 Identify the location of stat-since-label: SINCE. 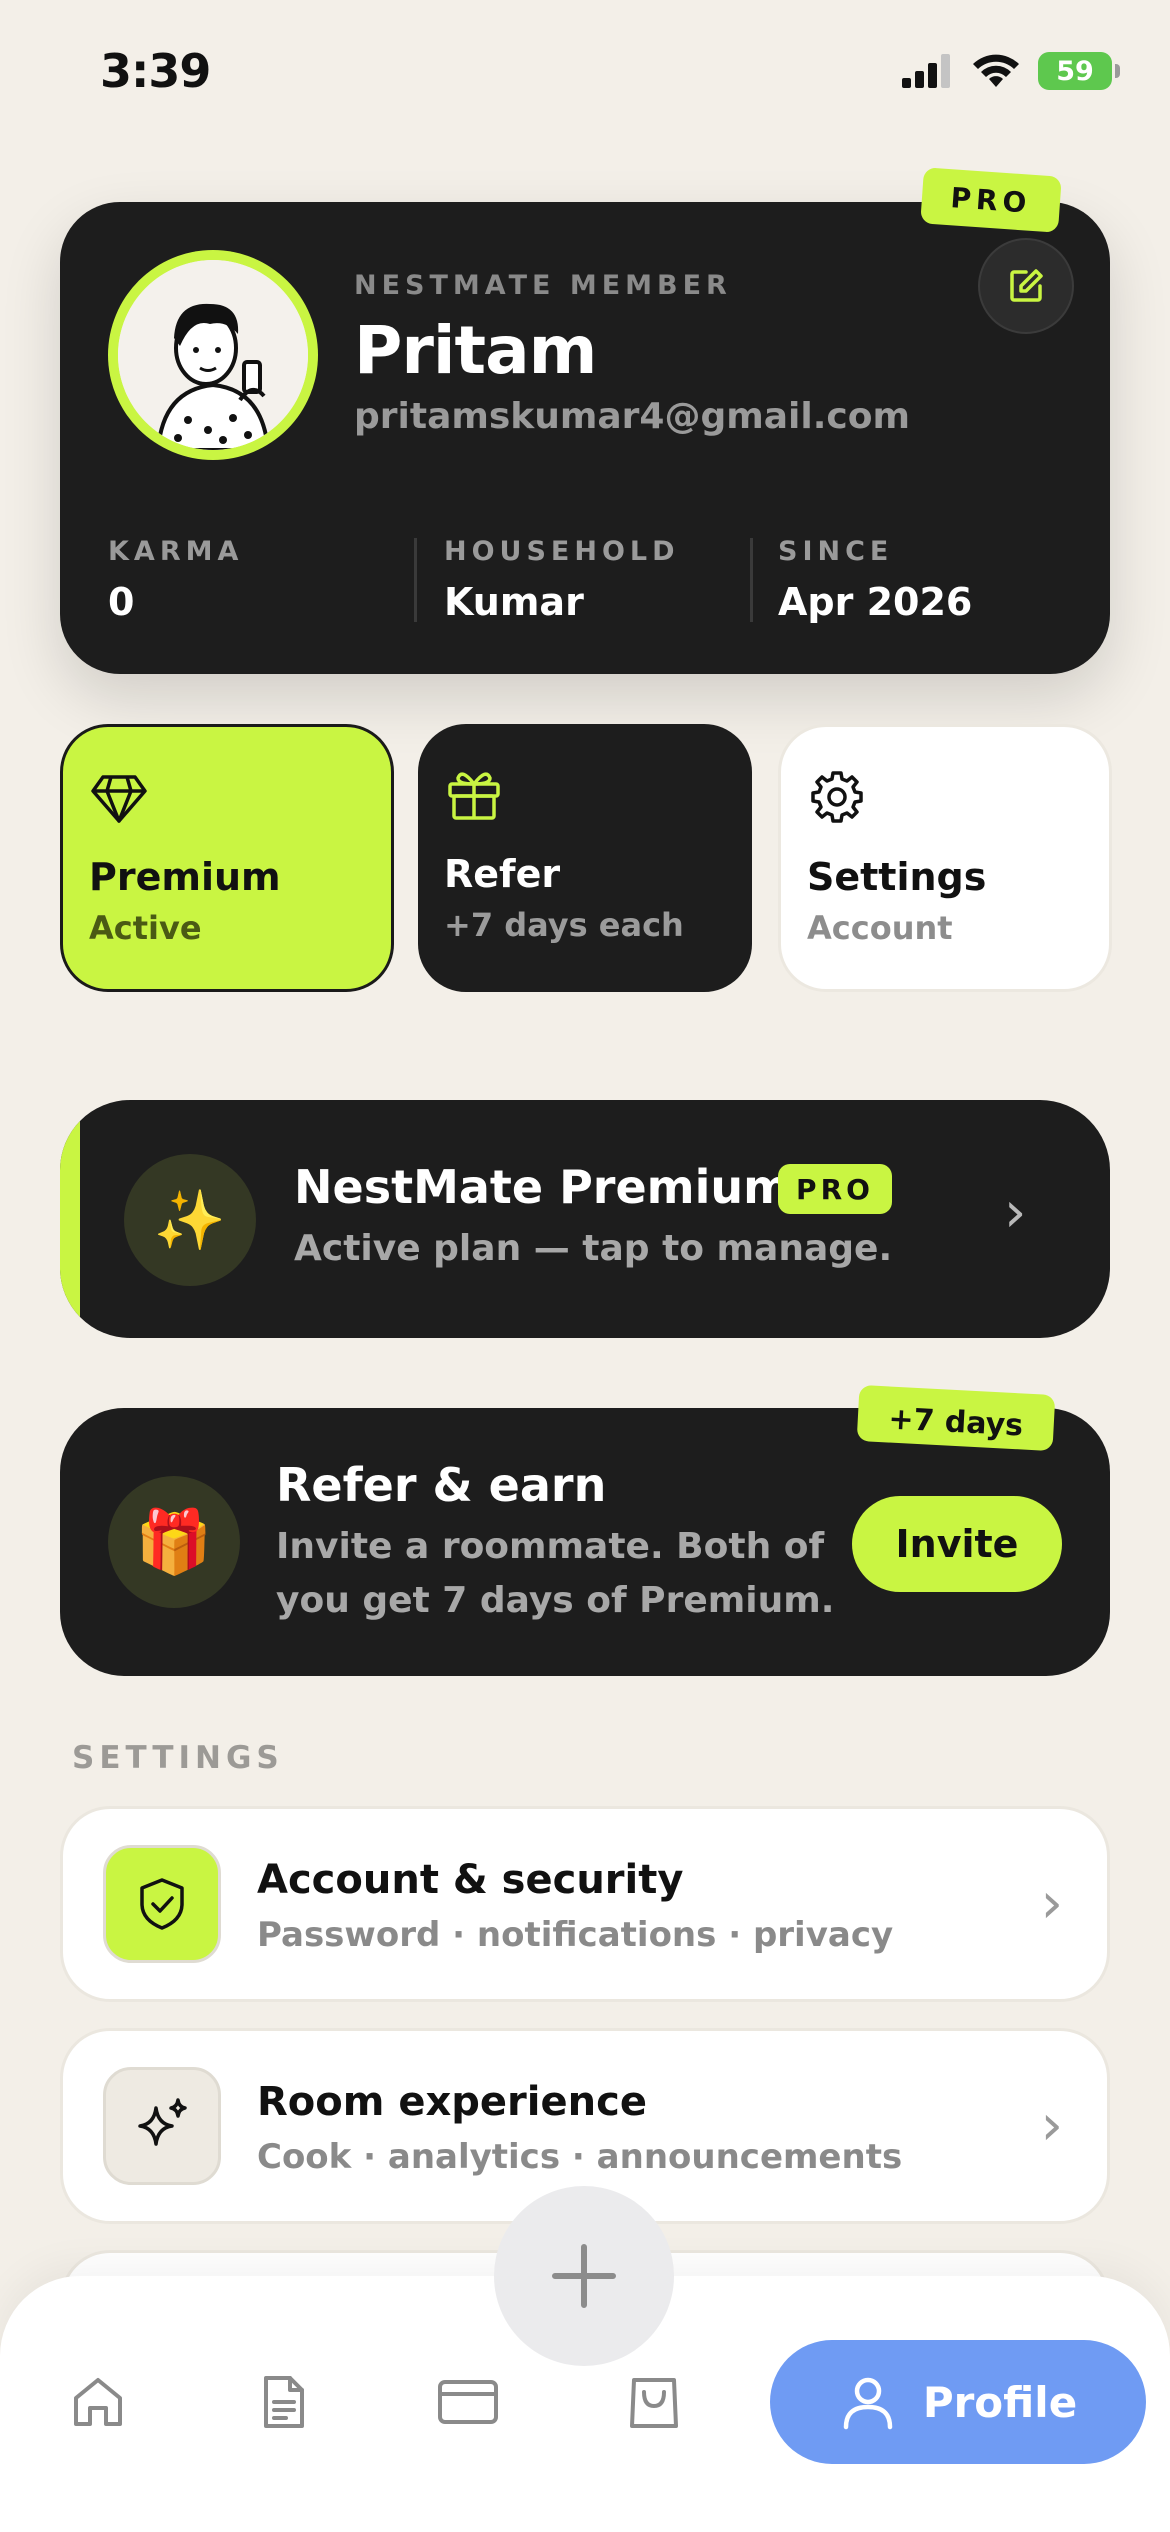
(836, 551).